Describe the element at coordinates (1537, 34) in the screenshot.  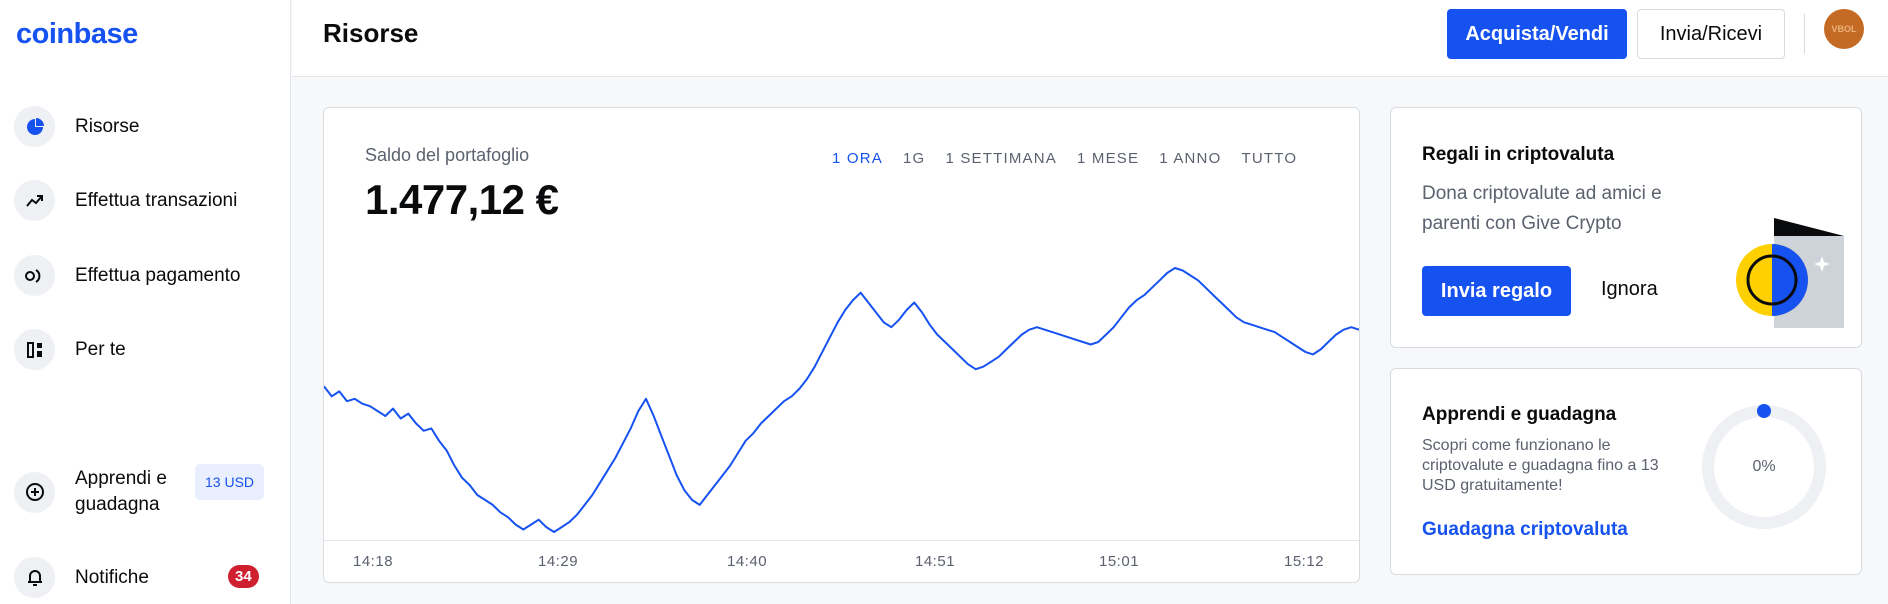
I see `buy-sell-button: Acquista/Vendi` at that location.